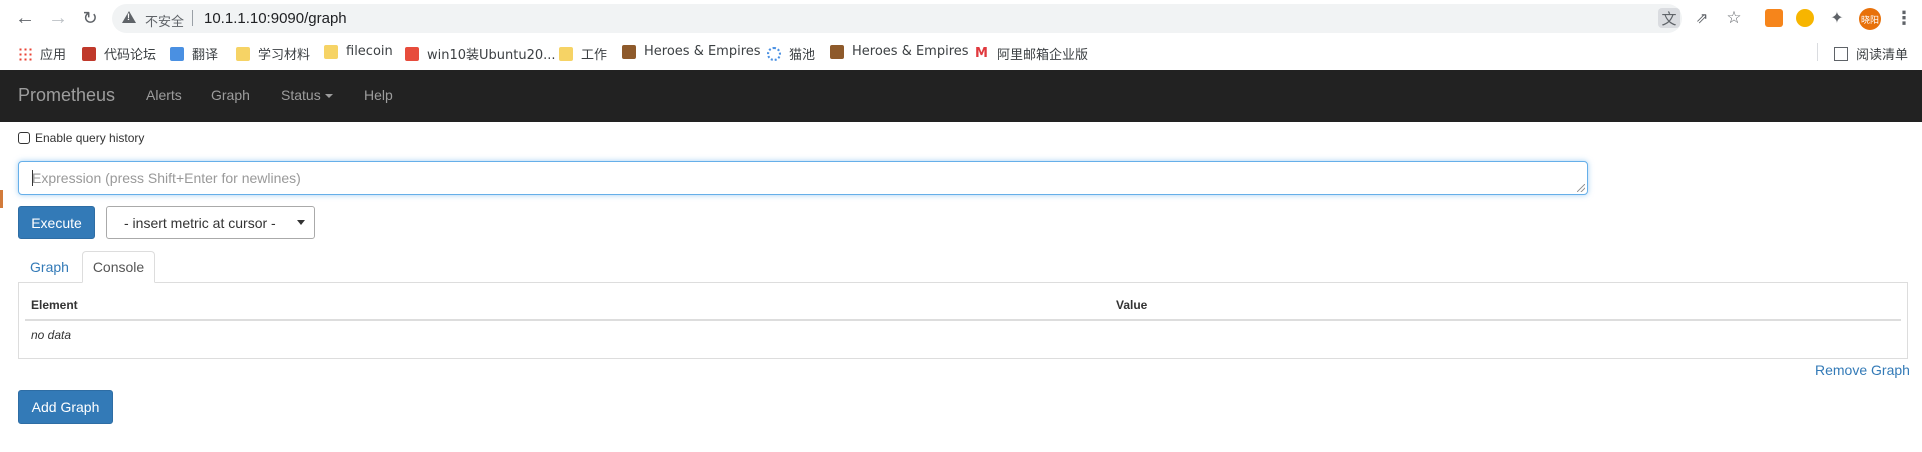 The height and width of the screenshot is (452, 1922). Describe the element at coordinates (1669, 18) in the screenshot. I see `translate-icon: 文` at that location.